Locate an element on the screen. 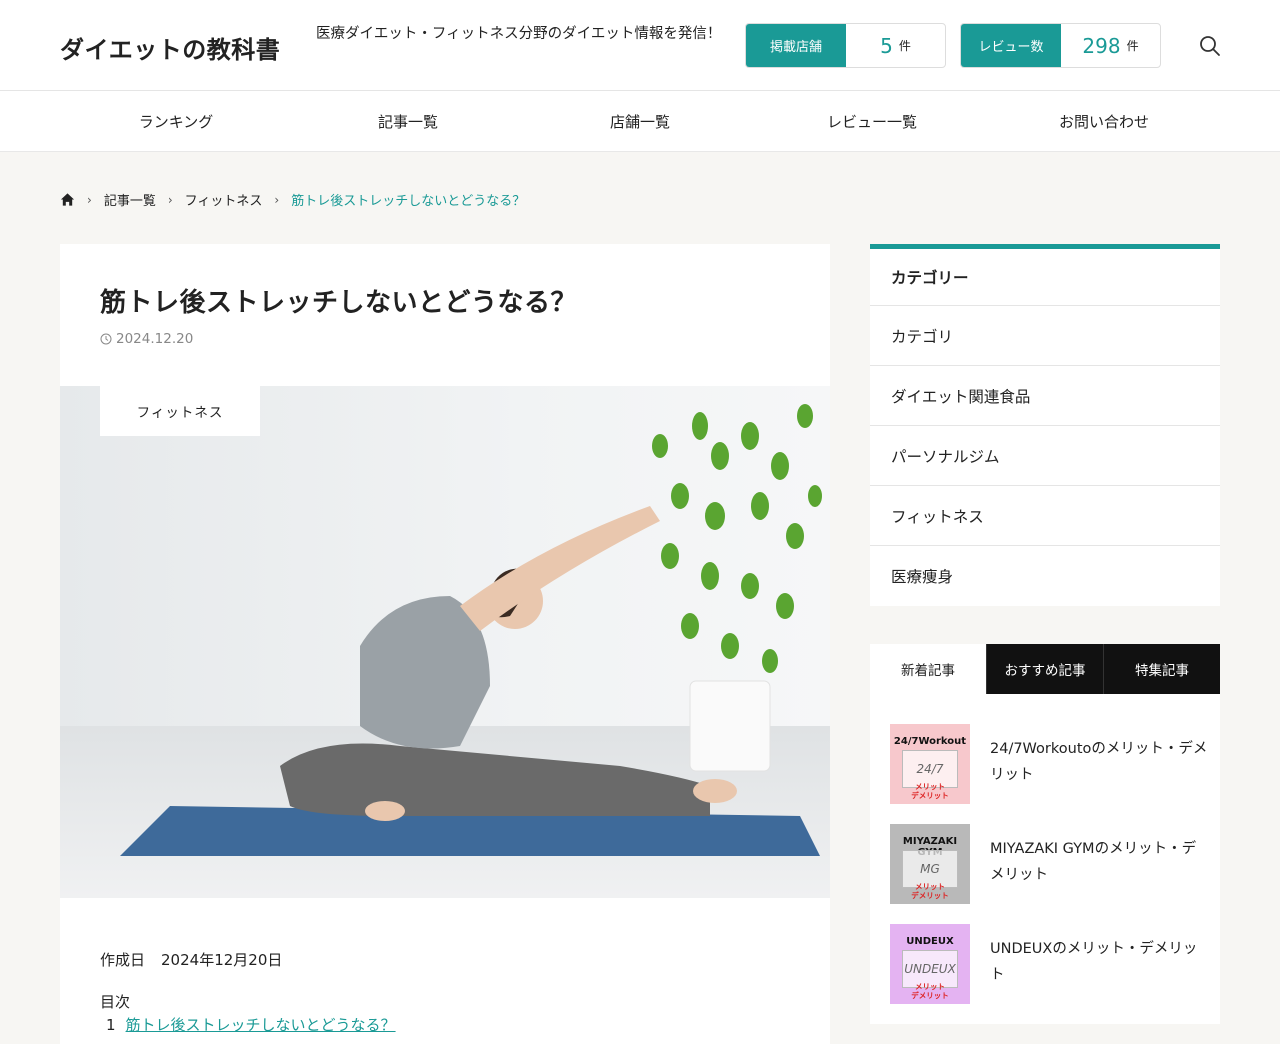 The width and height of the screenshot is (1280, 1044). store-count-unit: 件 is located at coordinates (904, 46).